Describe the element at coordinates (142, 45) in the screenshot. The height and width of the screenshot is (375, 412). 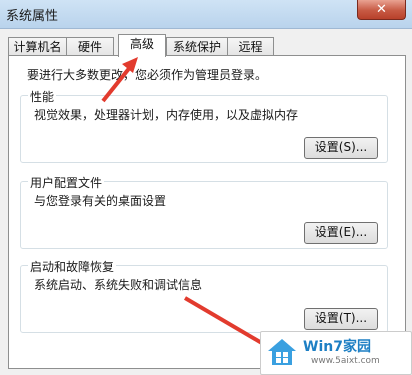
I see `tab-advanced: 高级` at that location.